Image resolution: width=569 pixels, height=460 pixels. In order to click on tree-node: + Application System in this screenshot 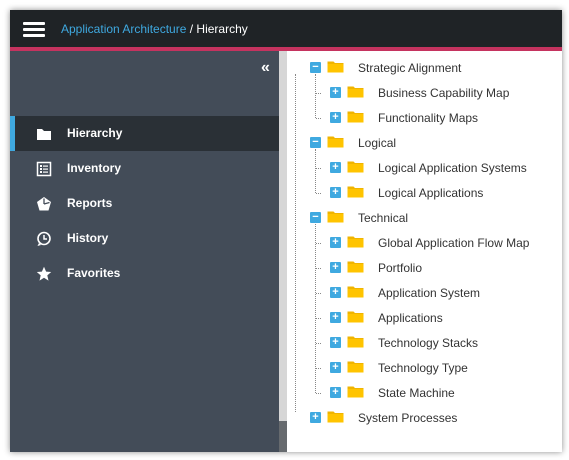, I will do `click(422, 293)`.